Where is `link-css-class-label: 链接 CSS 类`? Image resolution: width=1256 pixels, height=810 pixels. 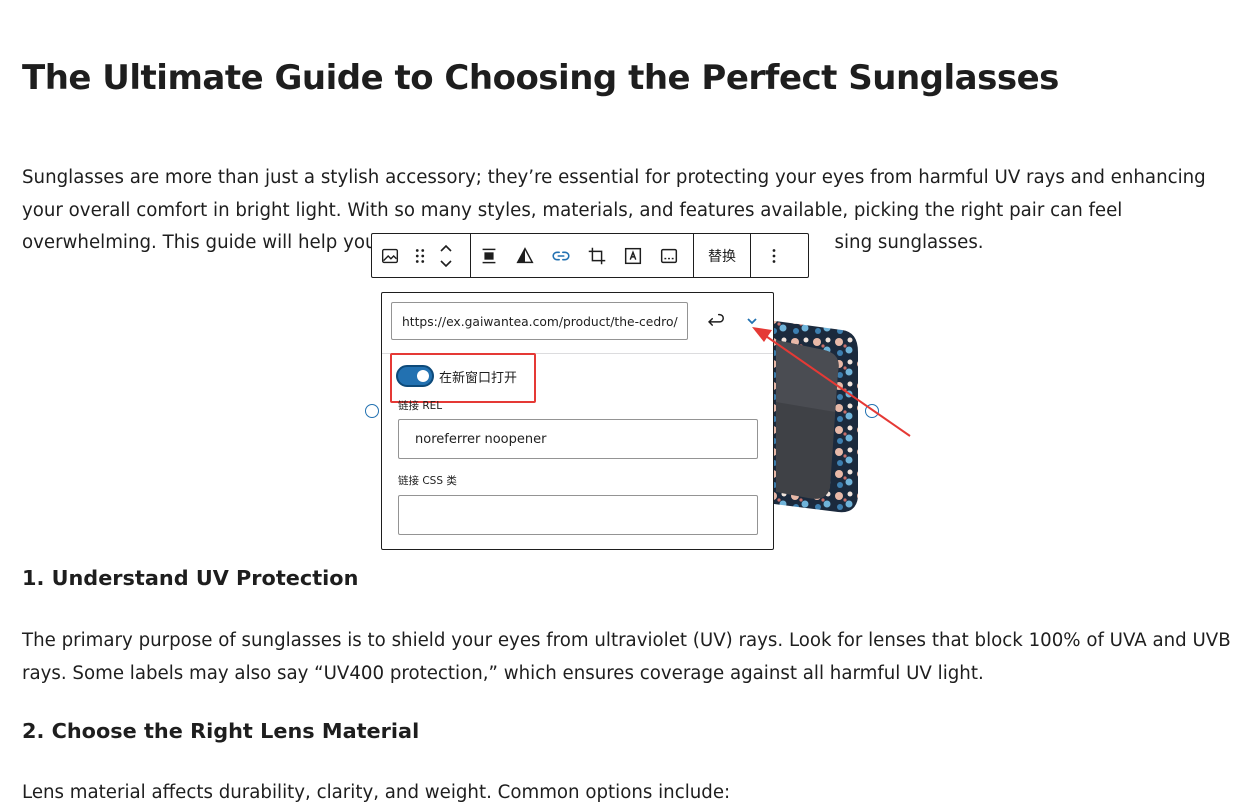
link-css-class-label: 链接 CSS 类 is located at coordinates (427, 481).